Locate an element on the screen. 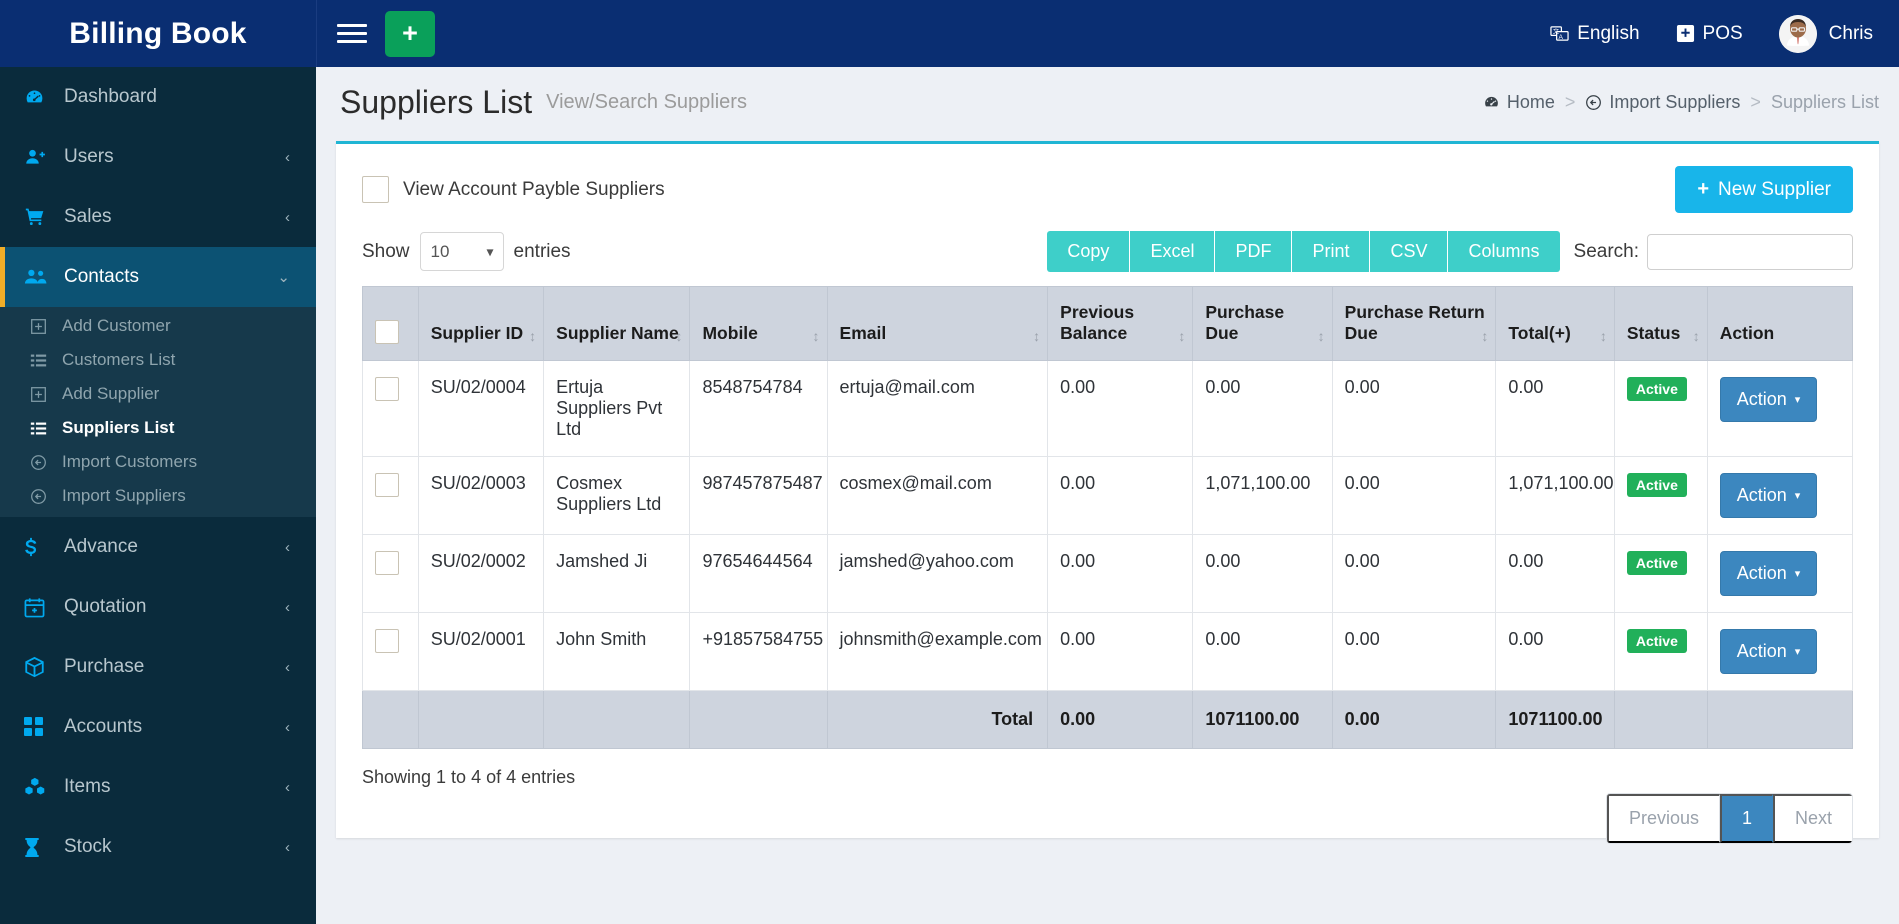 The image size is (1899, 924). cell-status: Active is located at coordinates (1660, 495).